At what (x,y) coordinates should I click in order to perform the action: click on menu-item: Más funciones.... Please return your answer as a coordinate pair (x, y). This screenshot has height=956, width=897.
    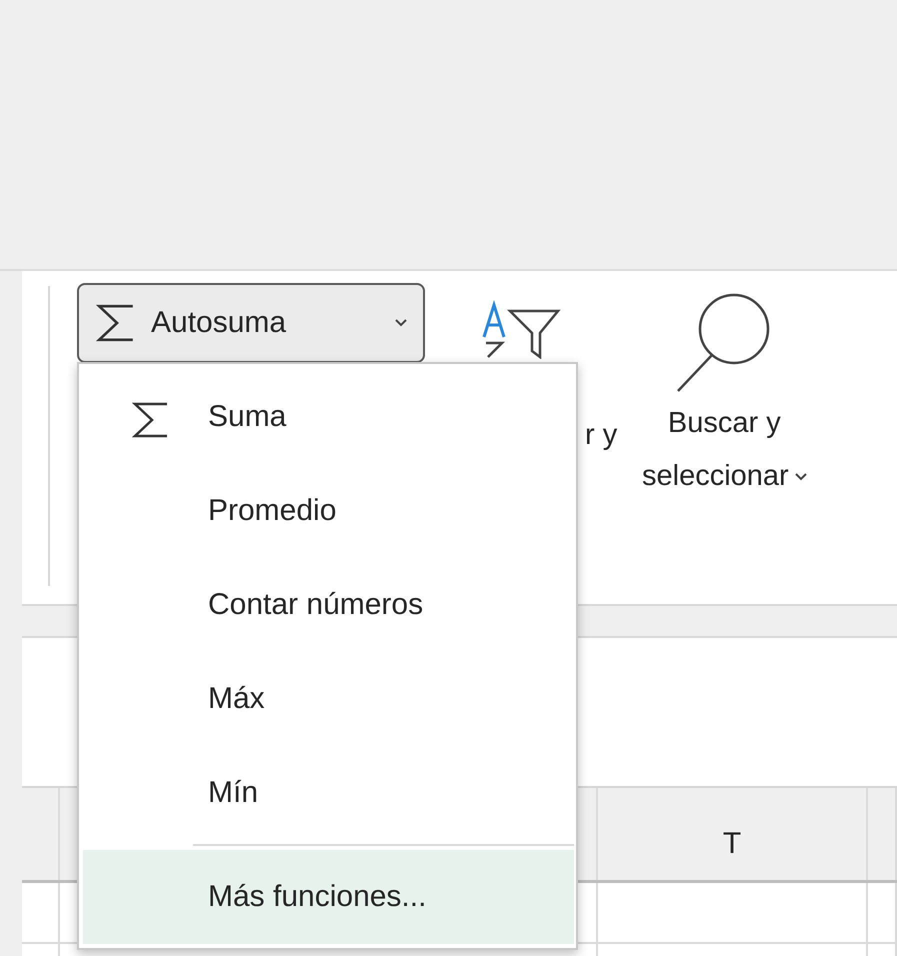
    Looking at the image, I should click on (328, 897).